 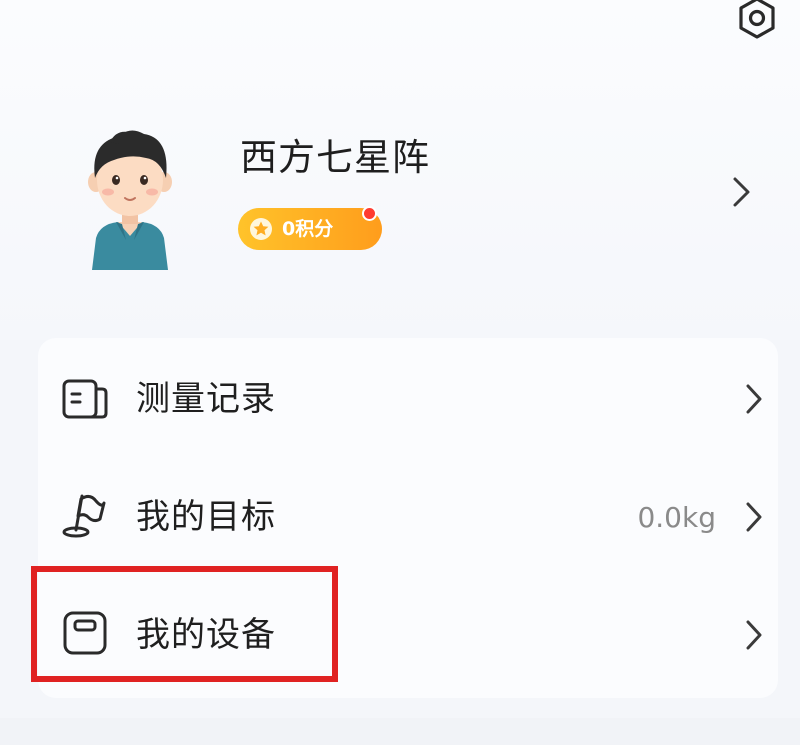 I want to click on menu-item-measure-records: 测量记录, so click(x=408, y=398).